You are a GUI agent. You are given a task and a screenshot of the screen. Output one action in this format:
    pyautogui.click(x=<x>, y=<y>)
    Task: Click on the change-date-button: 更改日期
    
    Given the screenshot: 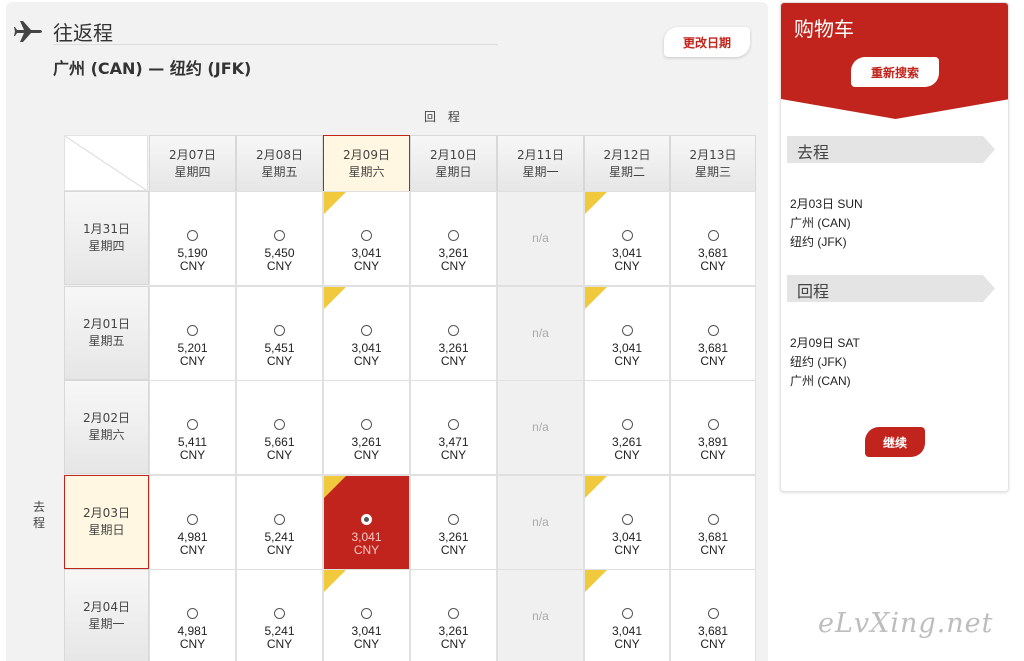 What is the action you would take?
    pyautogui.click(x=707, y=42)
    